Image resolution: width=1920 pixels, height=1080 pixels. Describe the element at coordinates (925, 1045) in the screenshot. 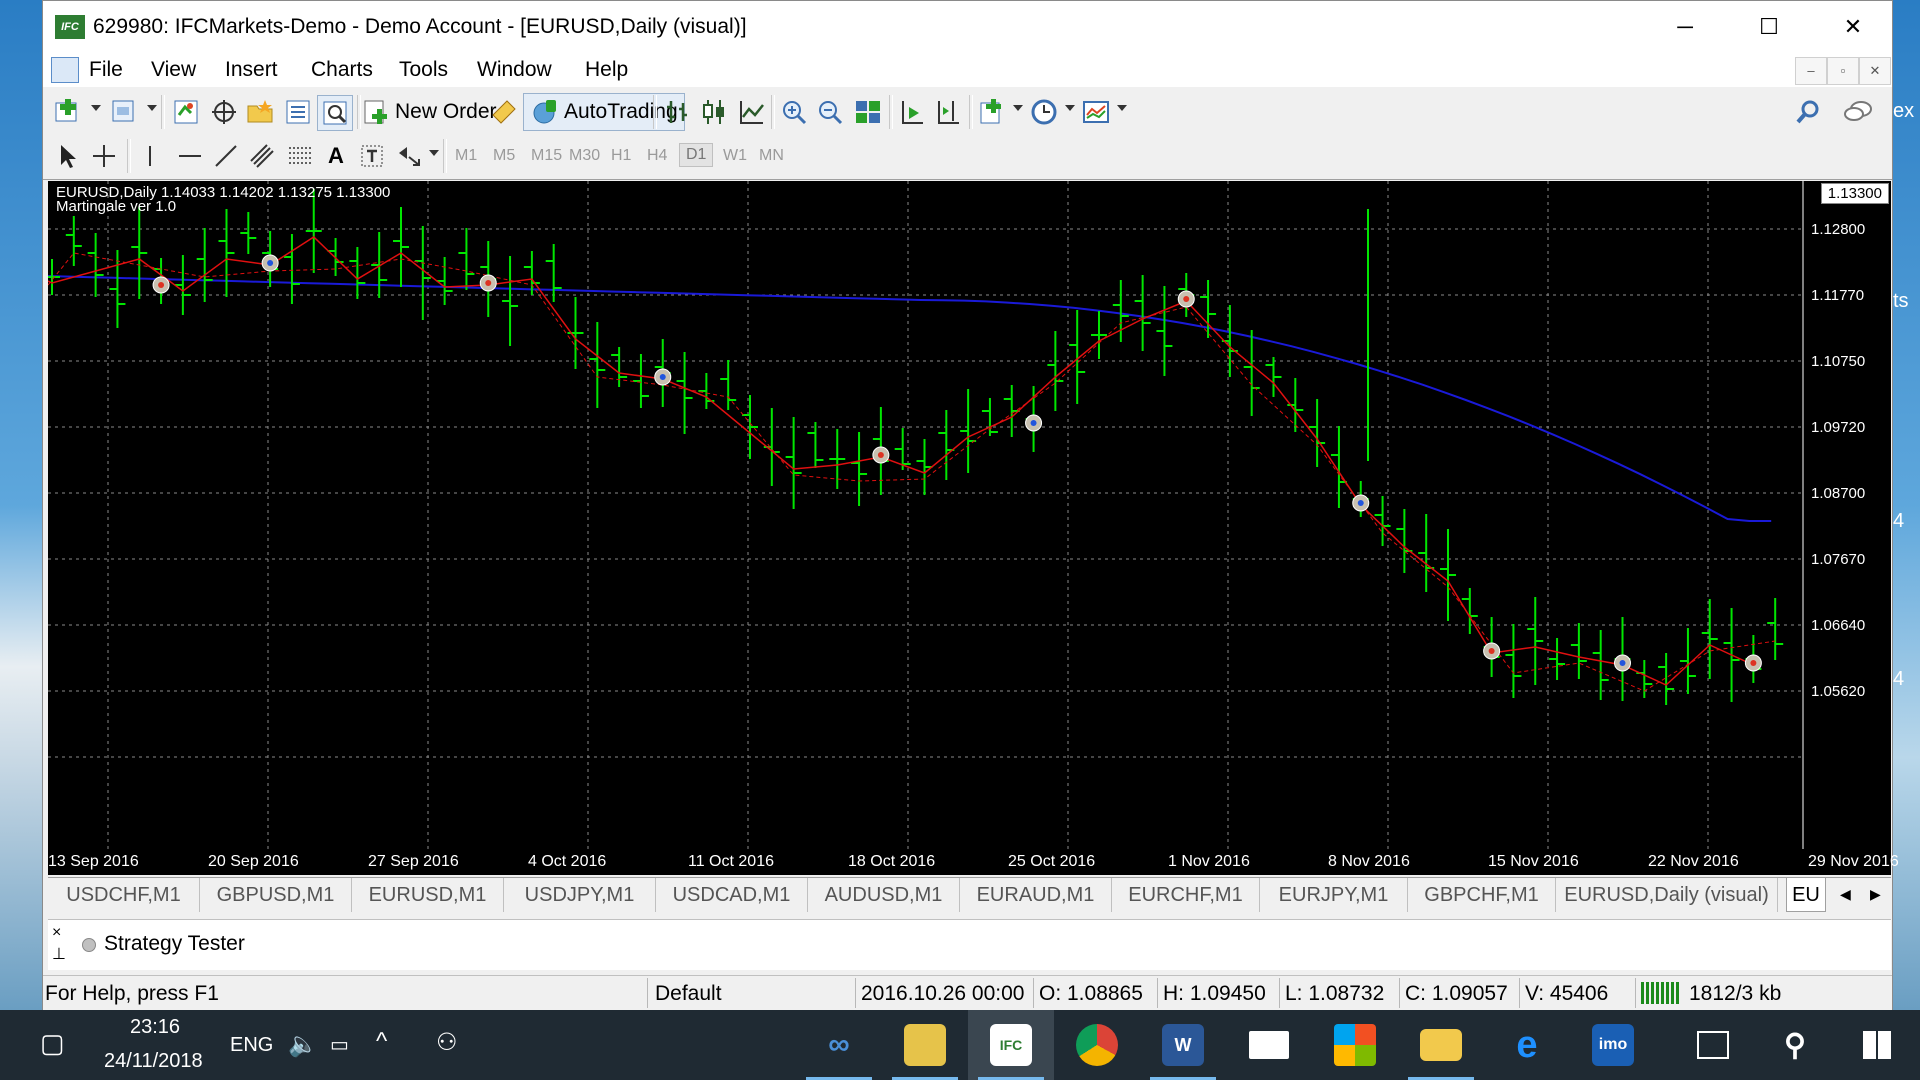

I see `mt4-icon` at that location.